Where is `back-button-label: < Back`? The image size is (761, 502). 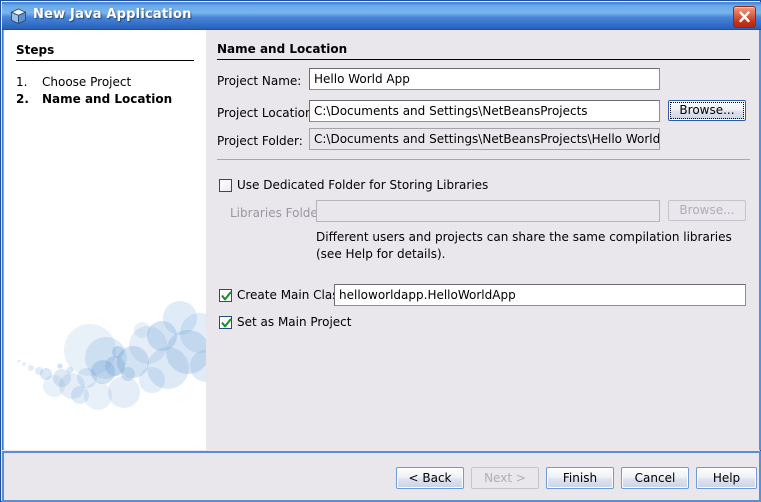 back-button-label: < Back is located at coordinates (430, 478).